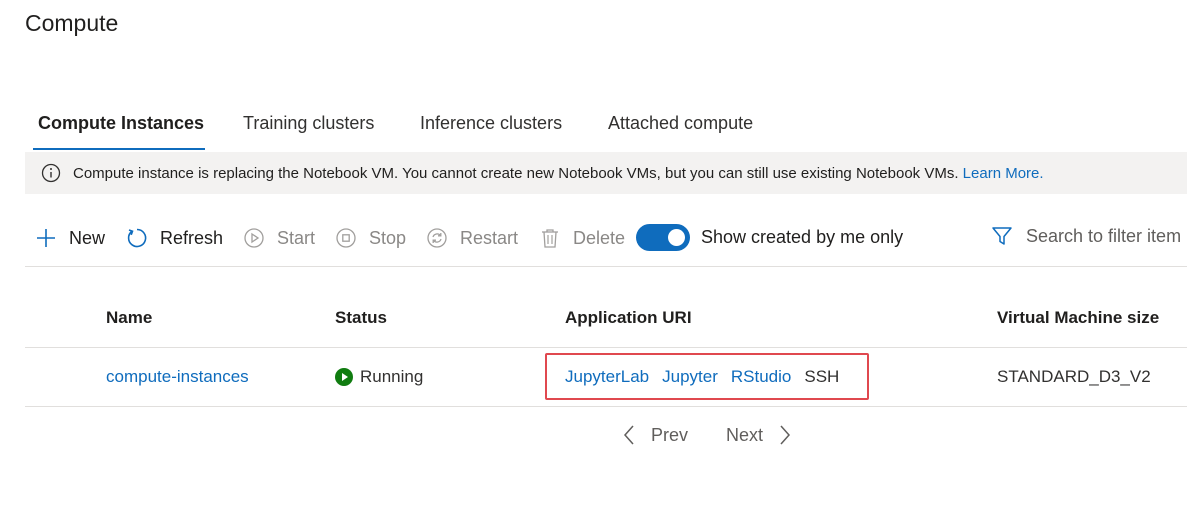 The image size is (1187, 509). What do you see at coordinates (606, 406) in the screenshot?
I see `row-divider` at bounding box center [606, 406].